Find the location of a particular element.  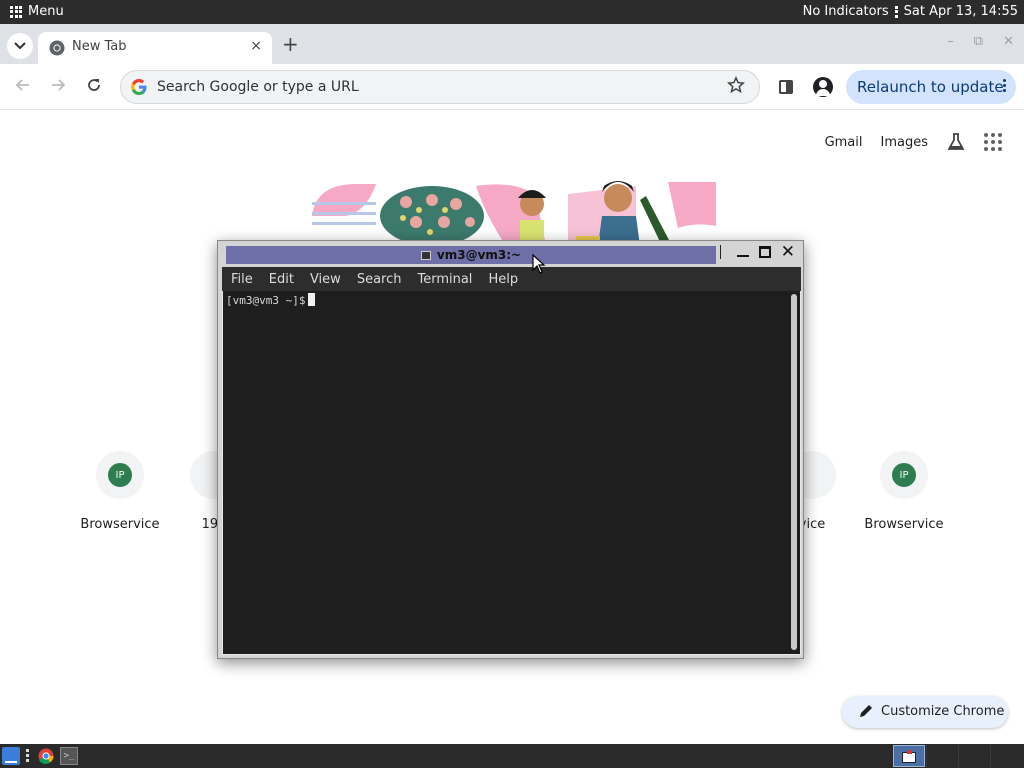

shortcut-browservice-2: IP Browservice is located at coordinates (904, 491).